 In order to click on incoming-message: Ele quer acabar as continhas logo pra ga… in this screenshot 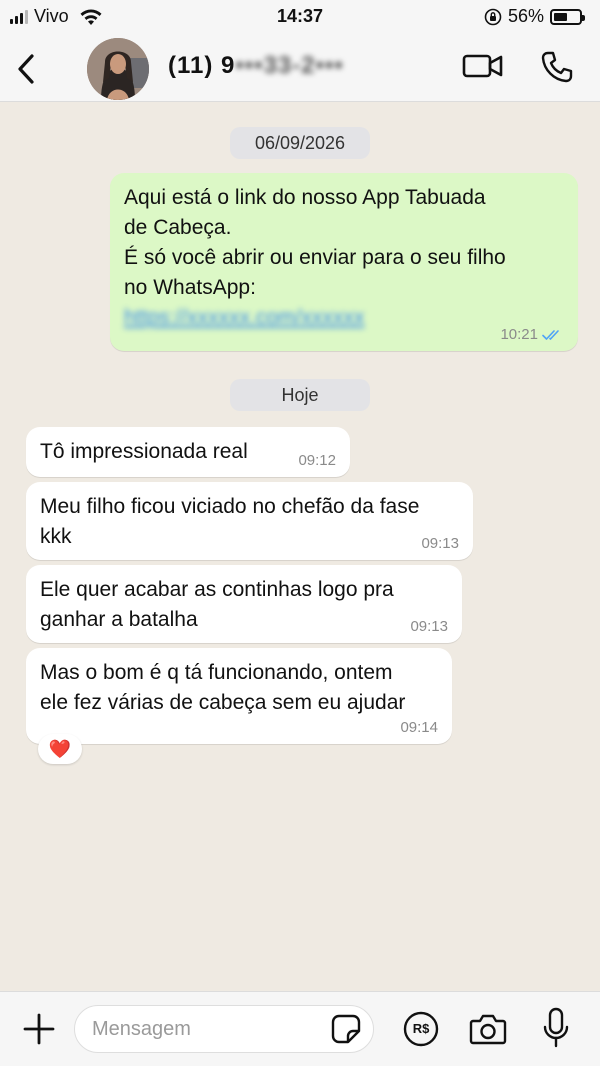, I will do `click(244, 604)`.